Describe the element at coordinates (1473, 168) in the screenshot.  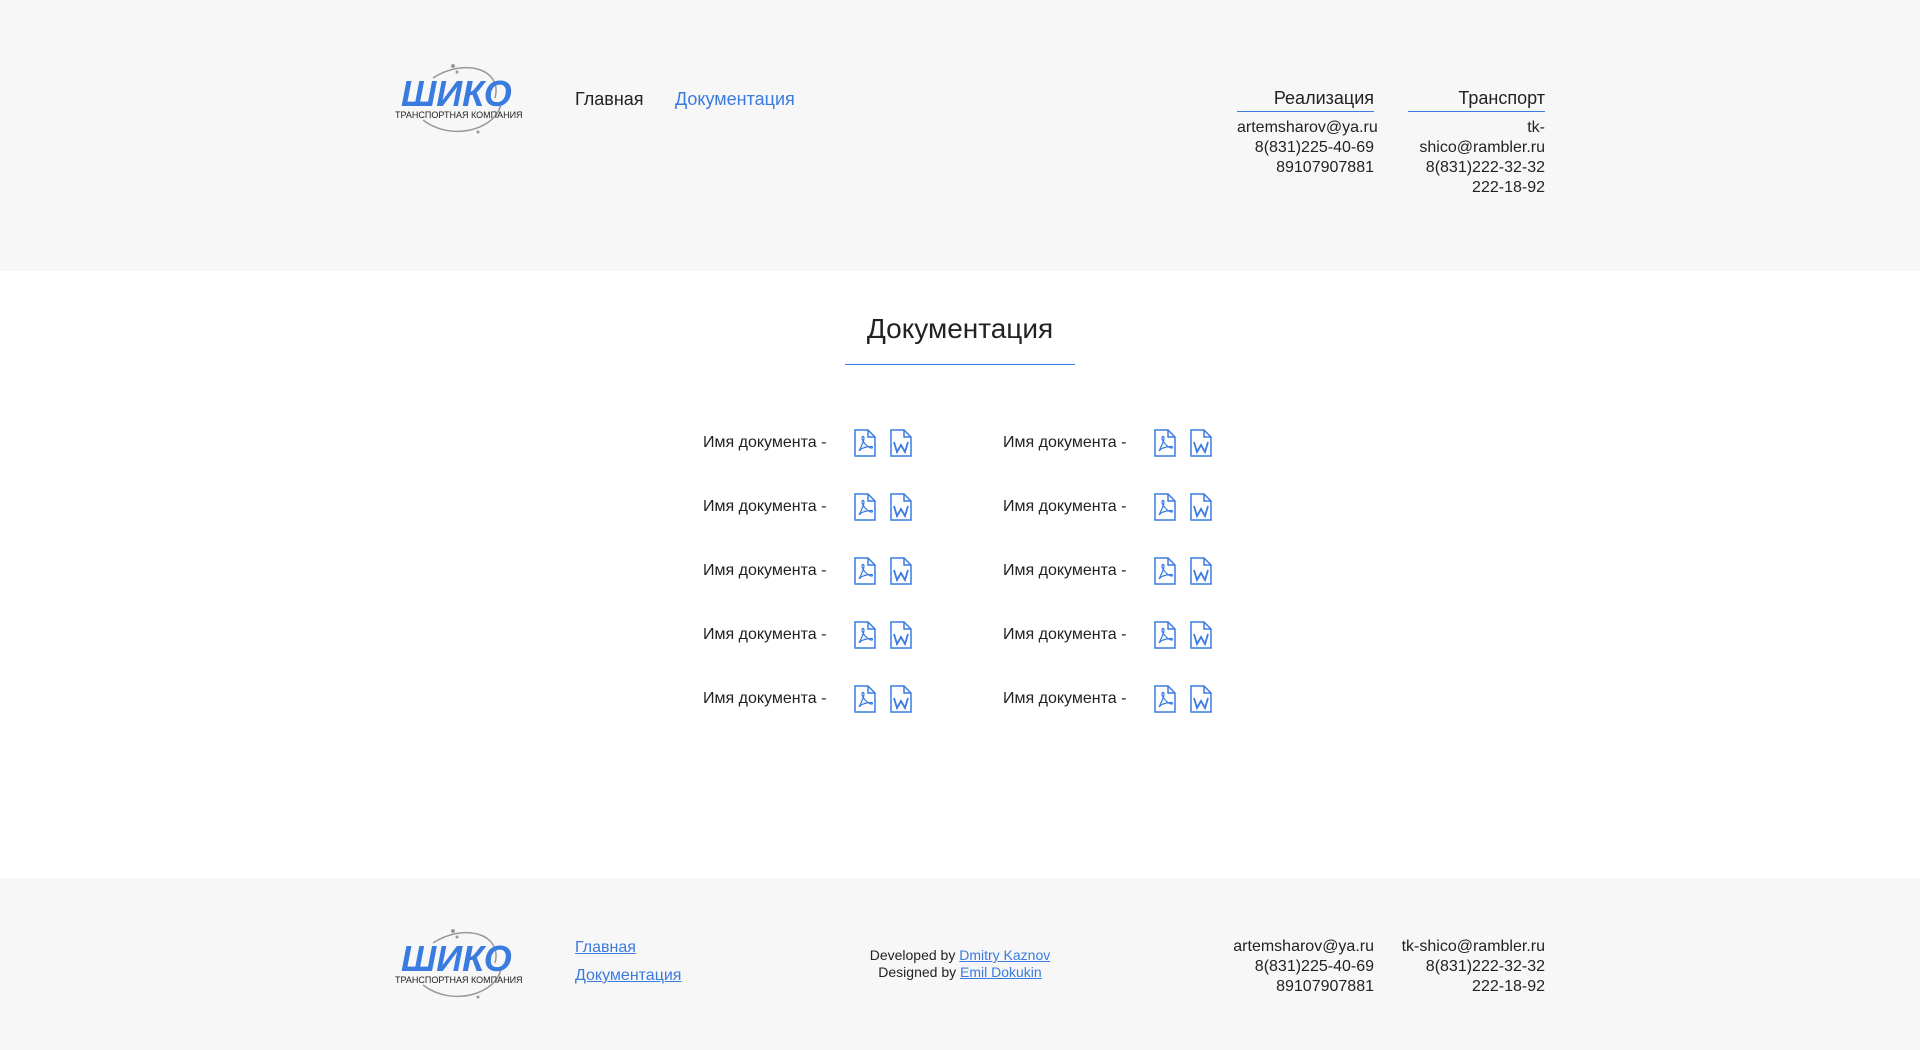
I see `contacts-transport-phone1: 8(831)222-32-32` at that location.